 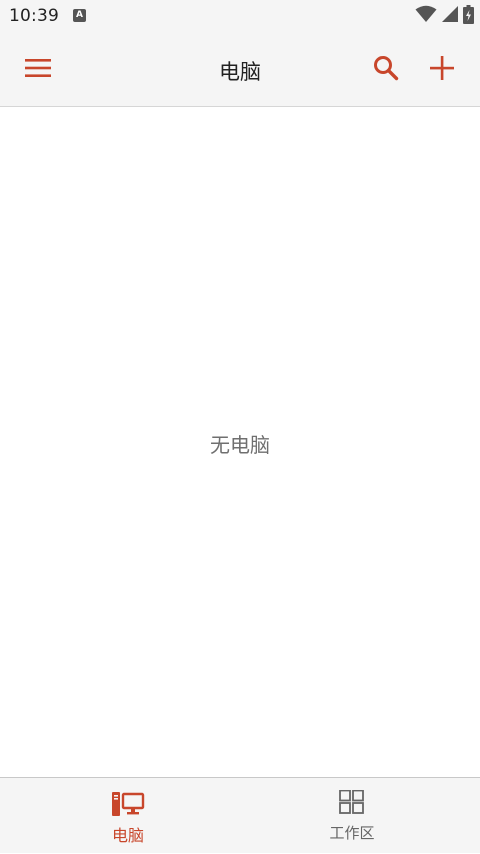 I want to click on search-icon, so click(x=386, y=70).